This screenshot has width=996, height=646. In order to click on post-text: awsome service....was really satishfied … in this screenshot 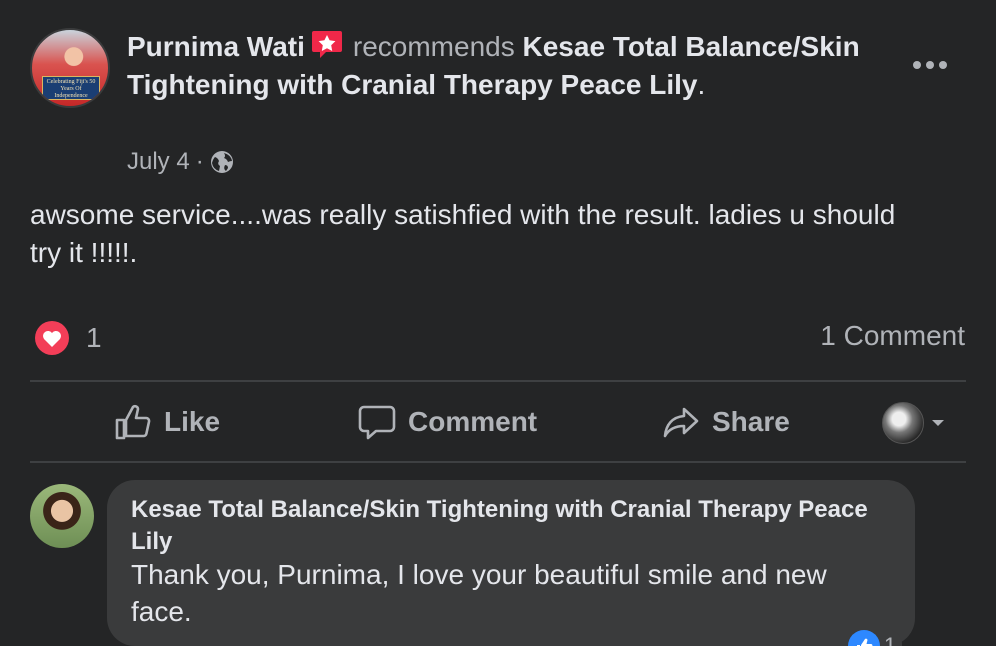, I will do `click(463, 233)`.